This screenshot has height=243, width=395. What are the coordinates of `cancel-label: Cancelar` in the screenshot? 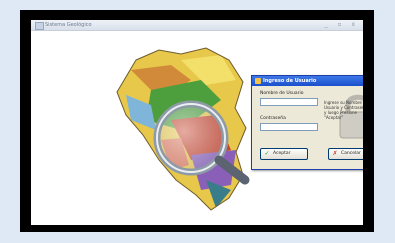 It's located at (351, 153).